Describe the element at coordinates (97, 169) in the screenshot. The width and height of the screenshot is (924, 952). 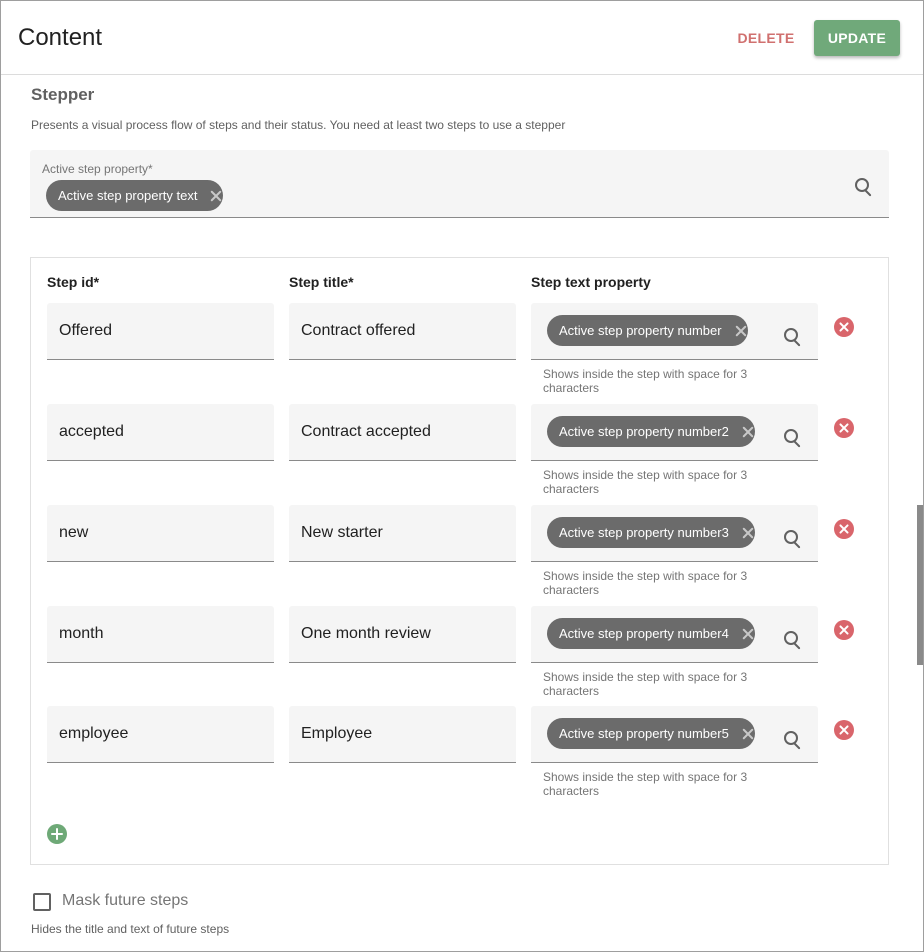
I see `active-step-property-label: Active step property*` at that location.